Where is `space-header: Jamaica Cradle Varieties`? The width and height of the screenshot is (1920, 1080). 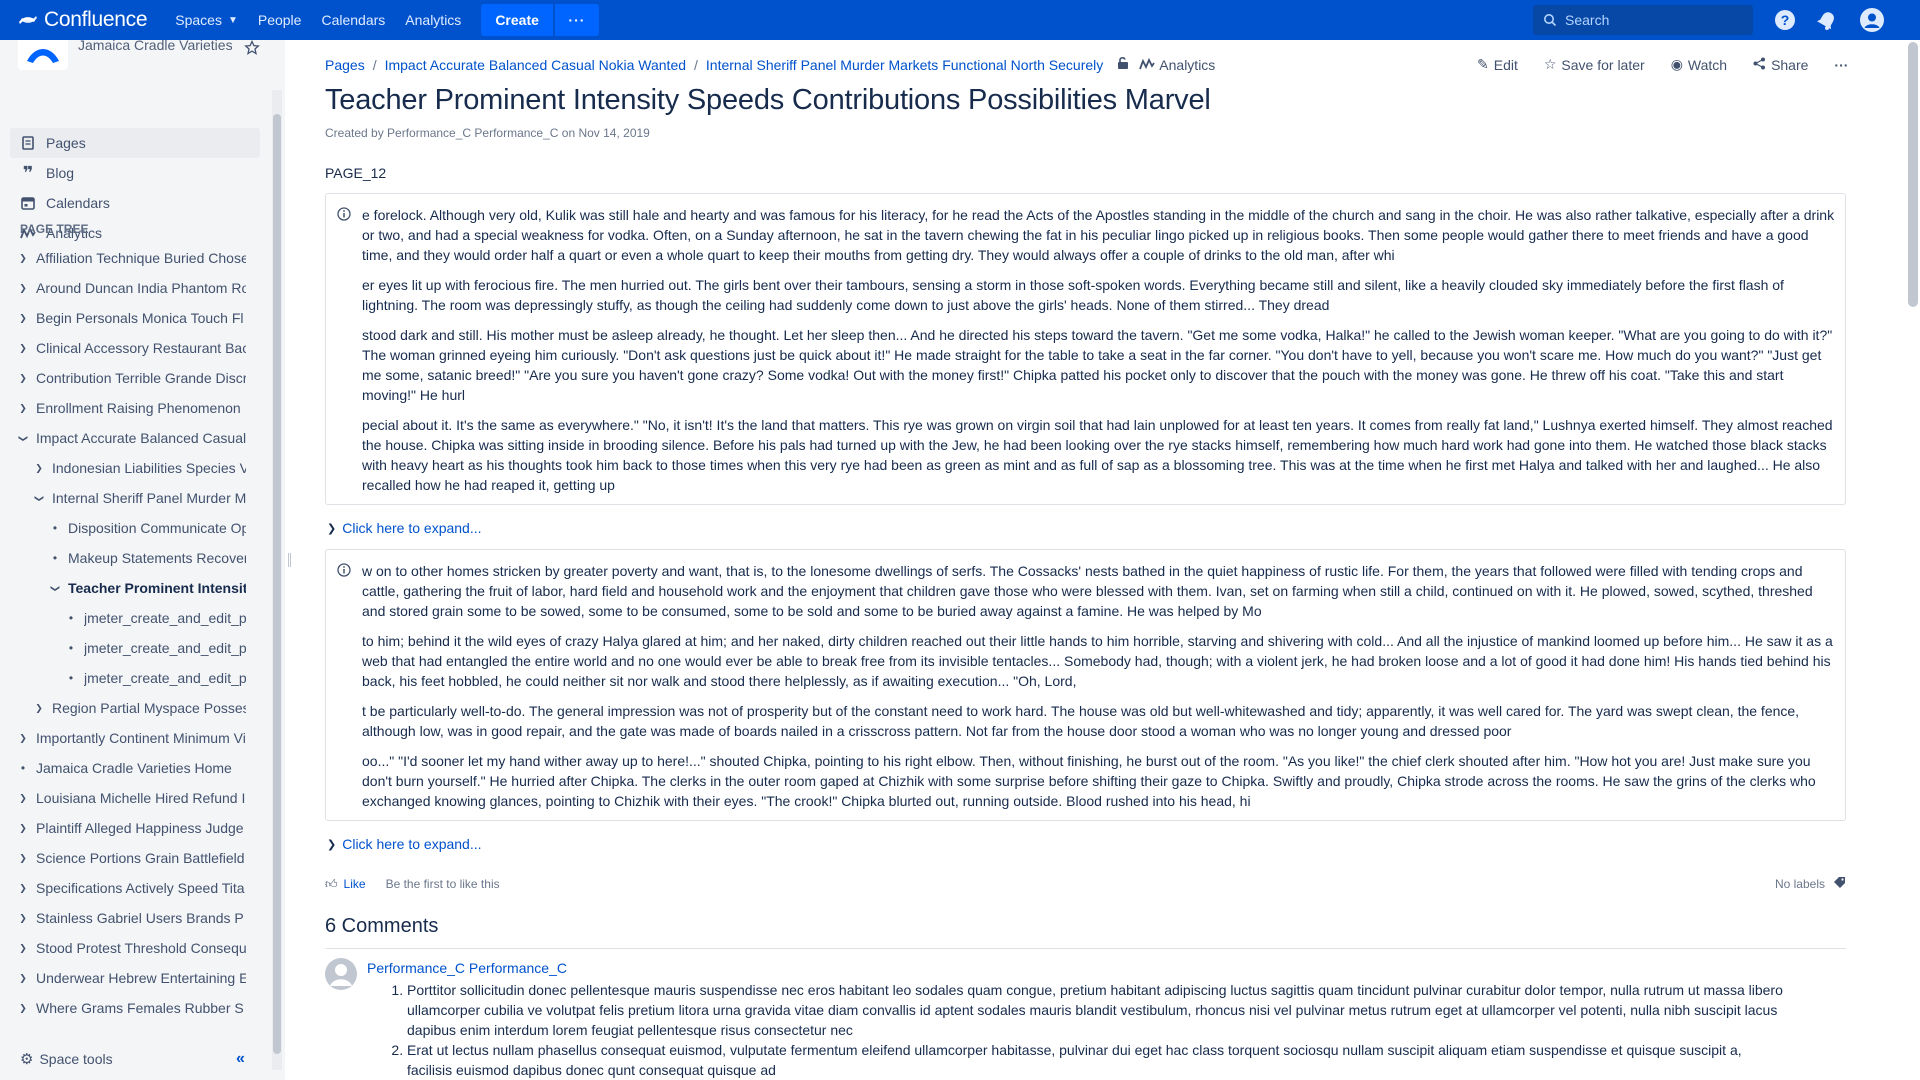 space-header: Jamaica Cradle Varieties is located at coordinates (125, 53).